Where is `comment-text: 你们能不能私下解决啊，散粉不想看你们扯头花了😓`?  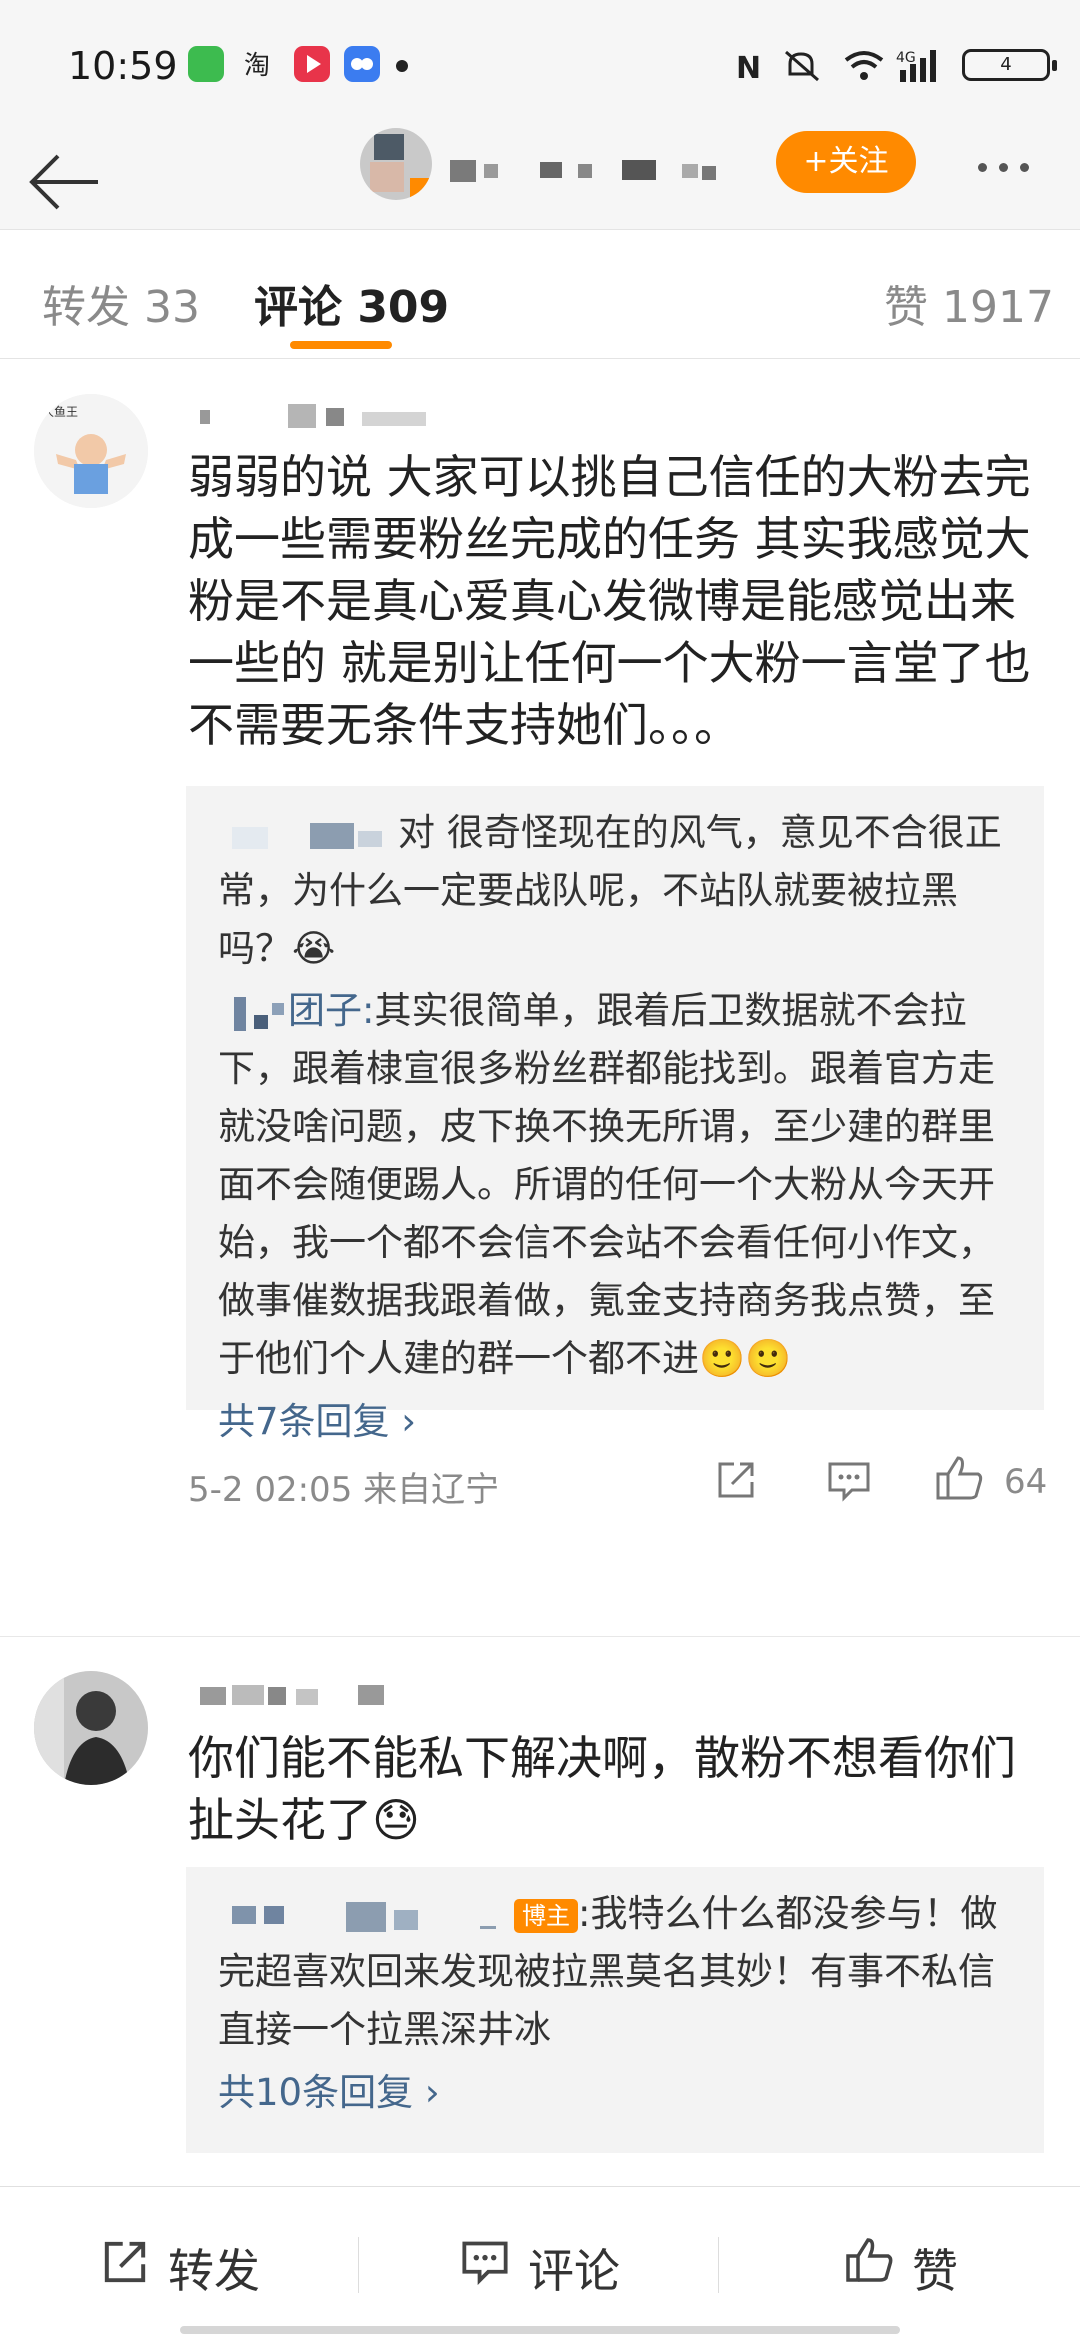
comment-text: 你们能不能私下解决啊，散粉不想看你们扯头花了😓 is located at coordinates (602, 1789).